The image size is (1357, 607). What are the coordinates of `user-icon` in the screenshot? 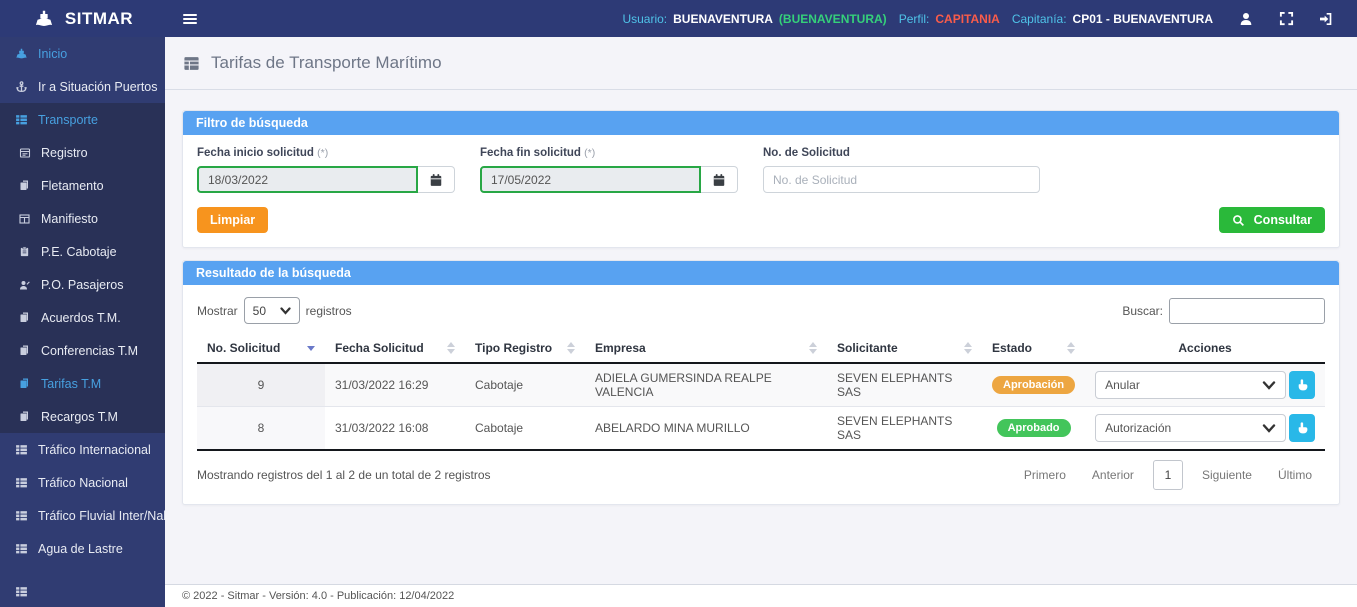 It's located at (24, 285).